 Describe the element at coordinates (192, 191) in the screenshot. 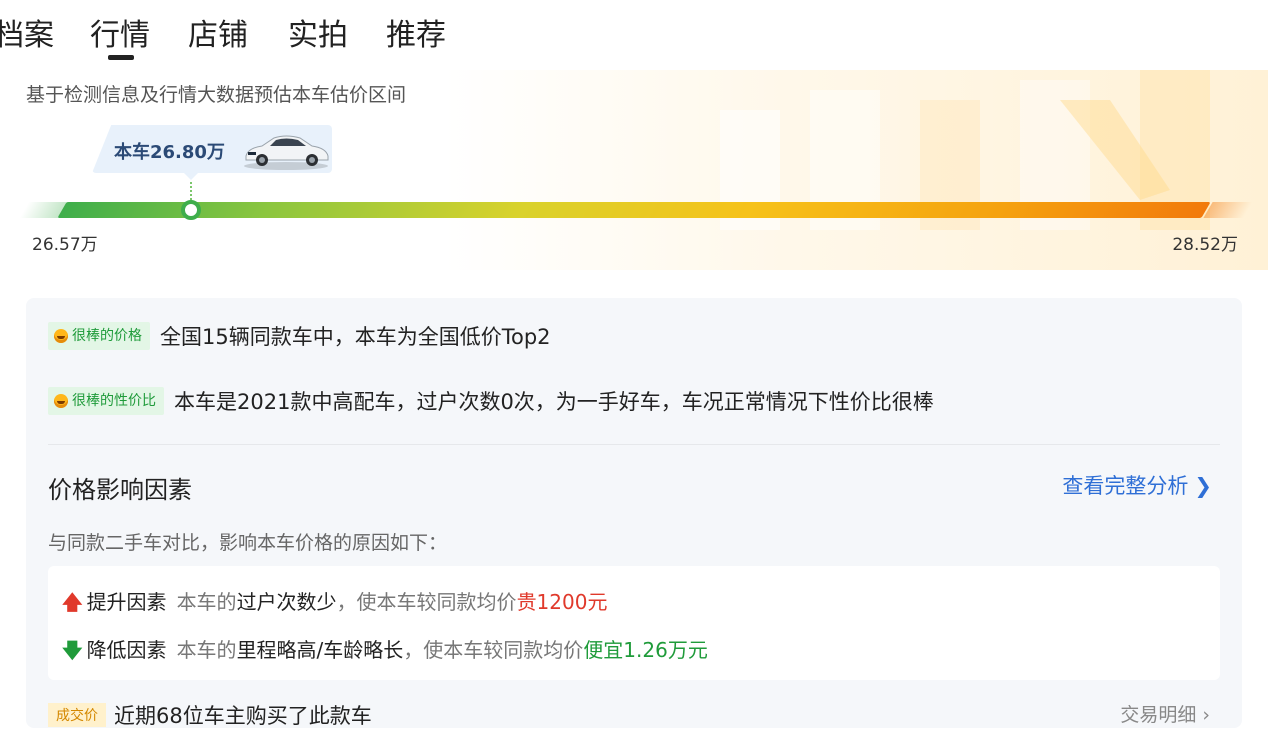

I see `marker-dotted-line` at that location.